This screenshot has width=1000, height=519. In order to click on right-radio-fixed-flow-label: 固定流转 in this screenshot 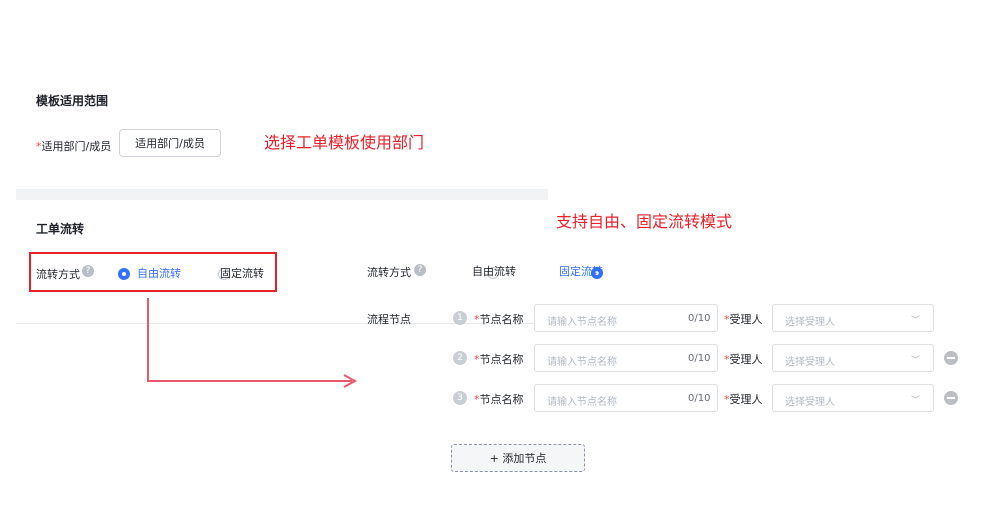, I will do `click(581, 271)`.